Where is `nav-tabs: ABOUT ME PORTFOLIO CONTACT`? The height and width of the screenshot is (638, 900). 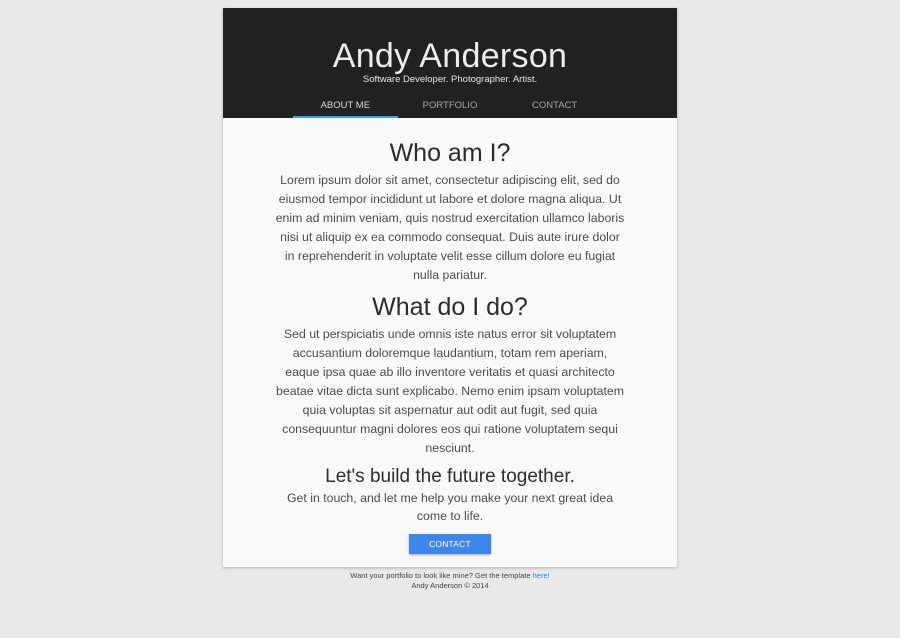 nav-tabs: ABOUT ME PORTFOLIO CONTACT is located at coordinates (450, 107).